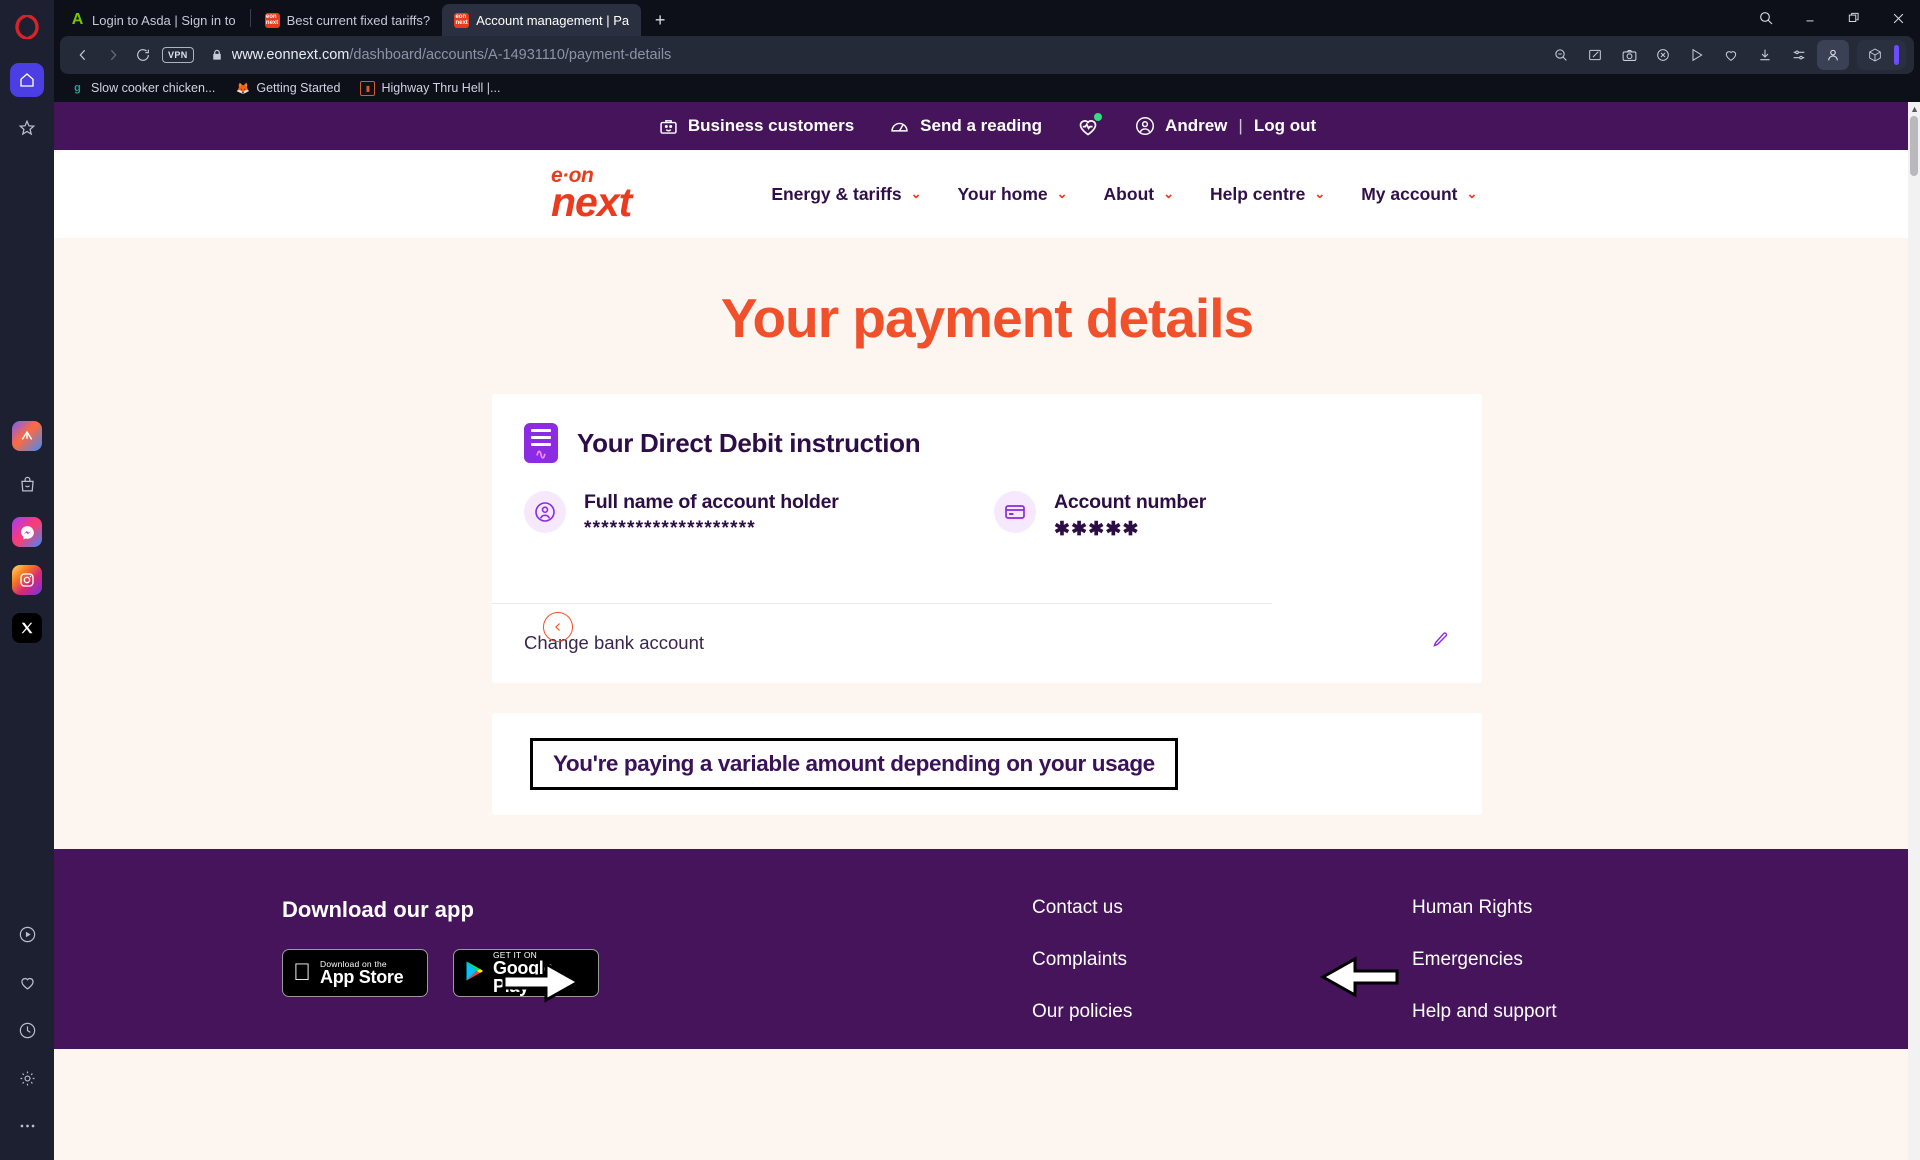 The height and width of the screenshot is (1160, 1920). What do you see at coordinates (243, 88) in the screenshot?
I see `firefox-icon: 🦊` at bounding box center [243, 88].